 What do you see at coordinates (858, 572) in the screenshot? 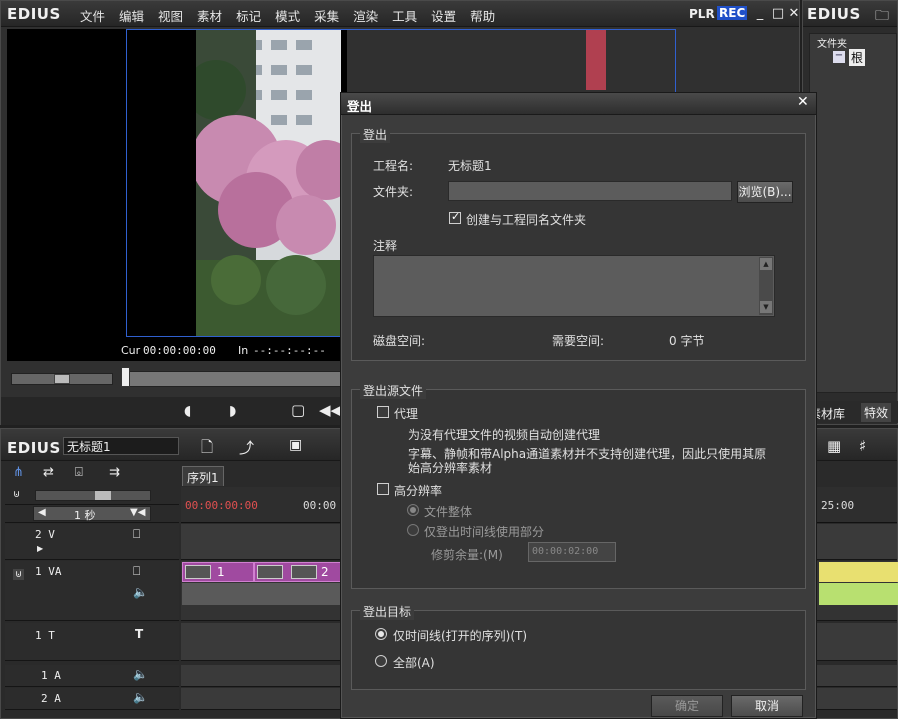
I see `right-yellow-band` at bounding box center [858, 572].